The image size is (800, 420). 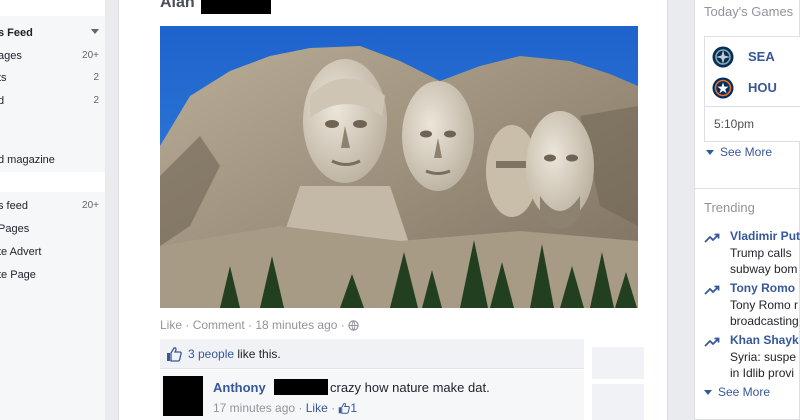 I want to click on trending-desc-line: subway bom, so click(x=764, y=269).